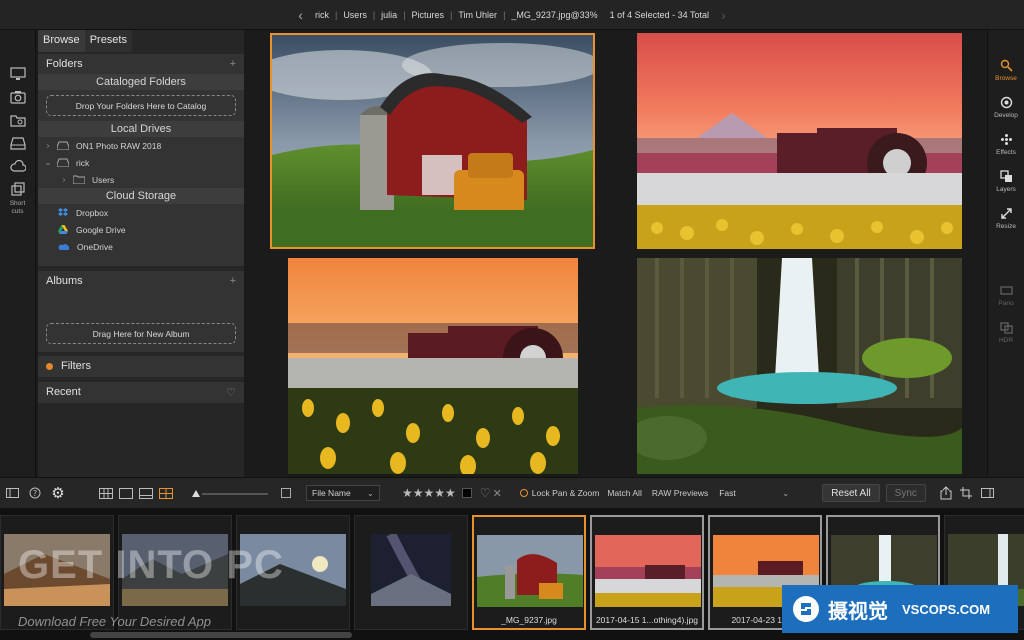  I want to click on cloud-label: OneDrive, so click(95, 246).